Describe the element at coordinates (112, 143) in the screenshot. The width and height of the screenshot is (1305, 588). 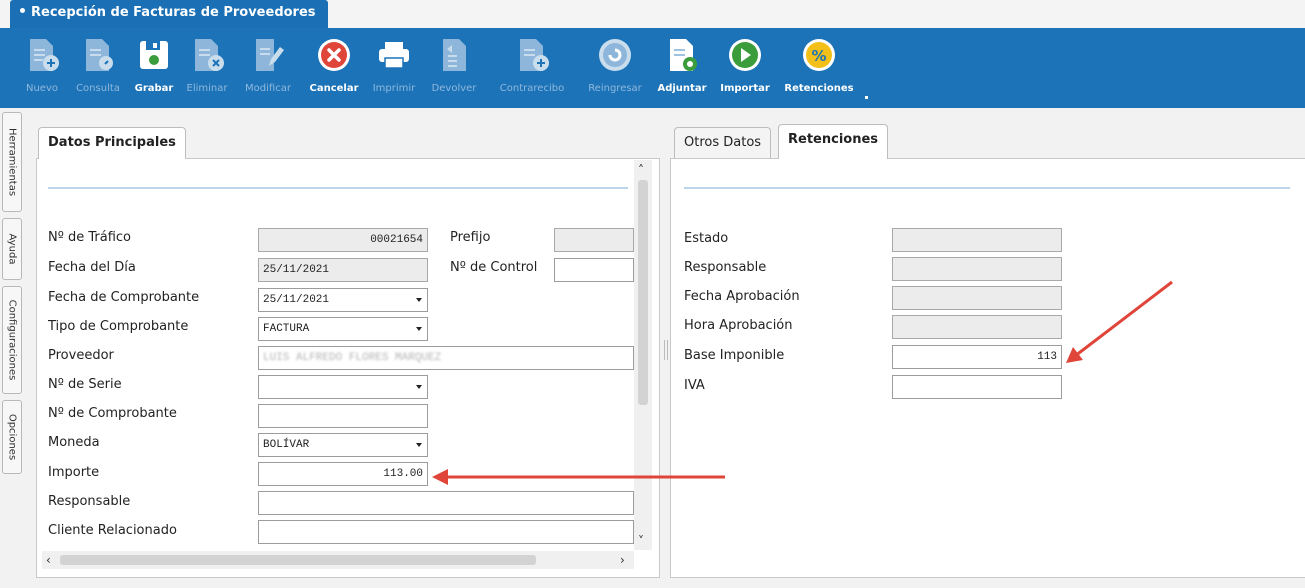
I see `tab-datos-principales: Datos Principales` at that location.